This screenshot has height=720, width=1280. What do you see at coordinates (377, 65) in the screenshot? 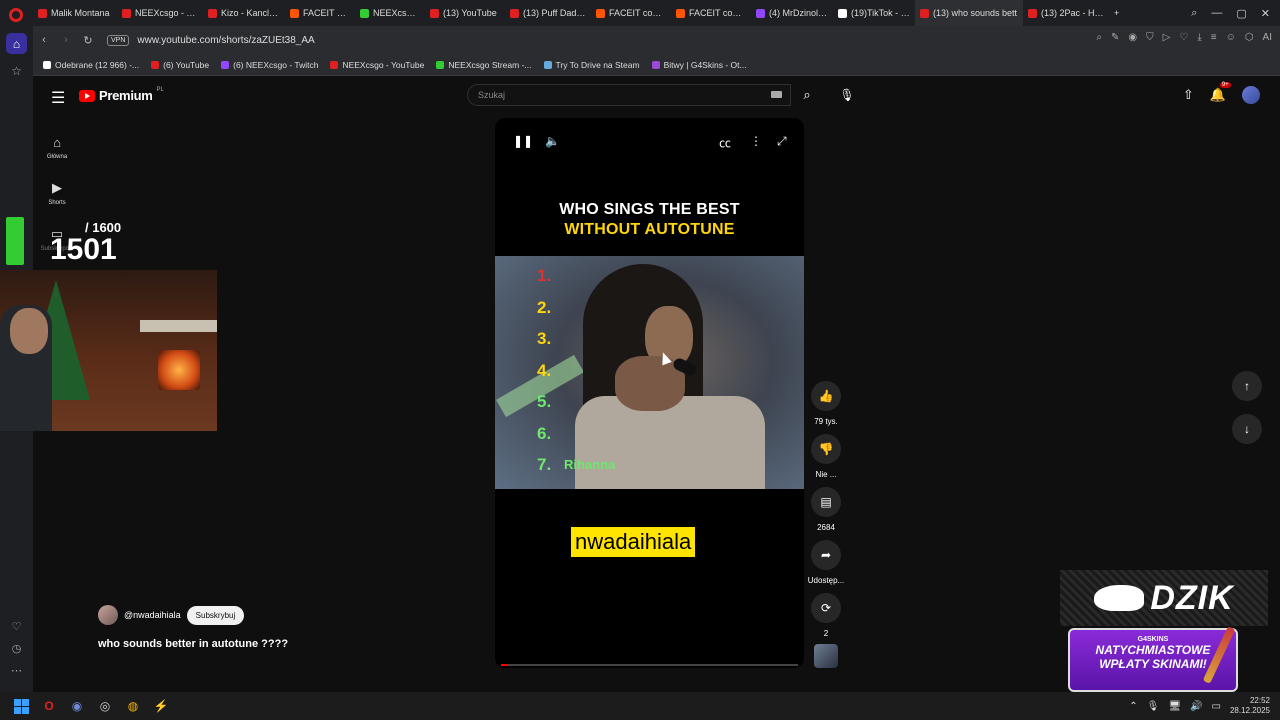
I see `bookmark-item: NEEXcsgo - YouTube` at bounding box center [377, 65].